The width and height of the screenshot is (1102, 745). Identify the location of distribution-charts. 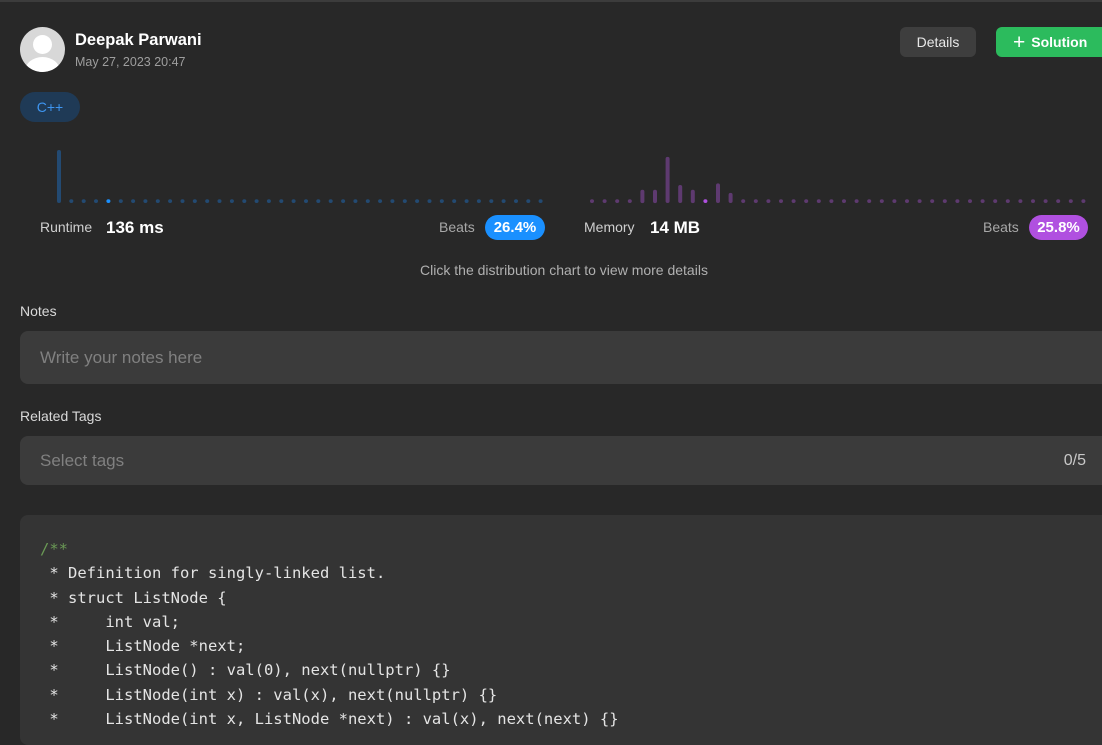
(551, 175).